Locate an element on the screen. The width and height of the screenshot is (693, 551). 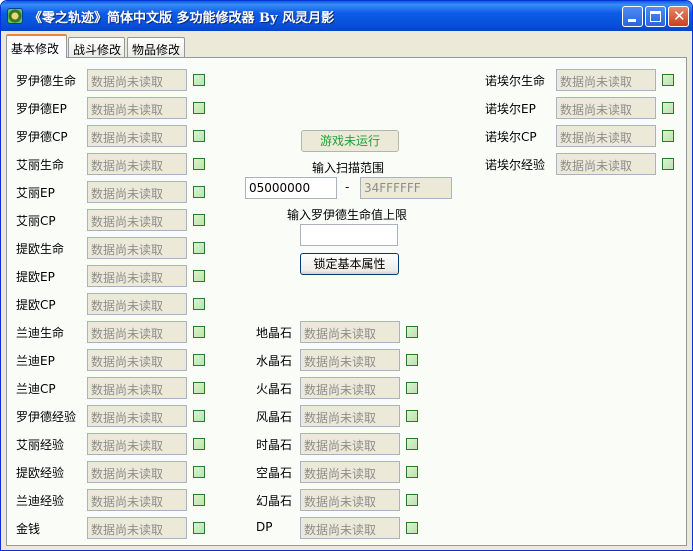
field-label: 提欧EP is located at coordinates (35, 277).